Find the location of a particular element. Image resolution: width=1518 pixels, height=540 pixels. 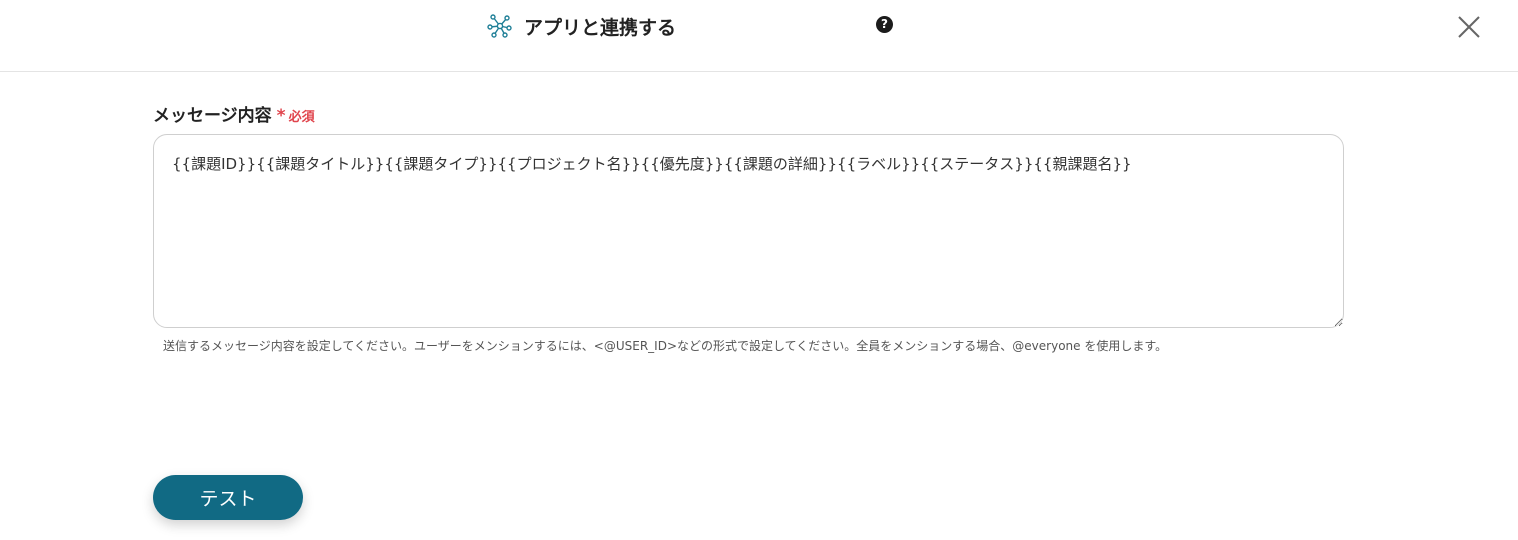

message-field-label-row: メッセージ内容 * 必須 is located at coordinates (234, 113).